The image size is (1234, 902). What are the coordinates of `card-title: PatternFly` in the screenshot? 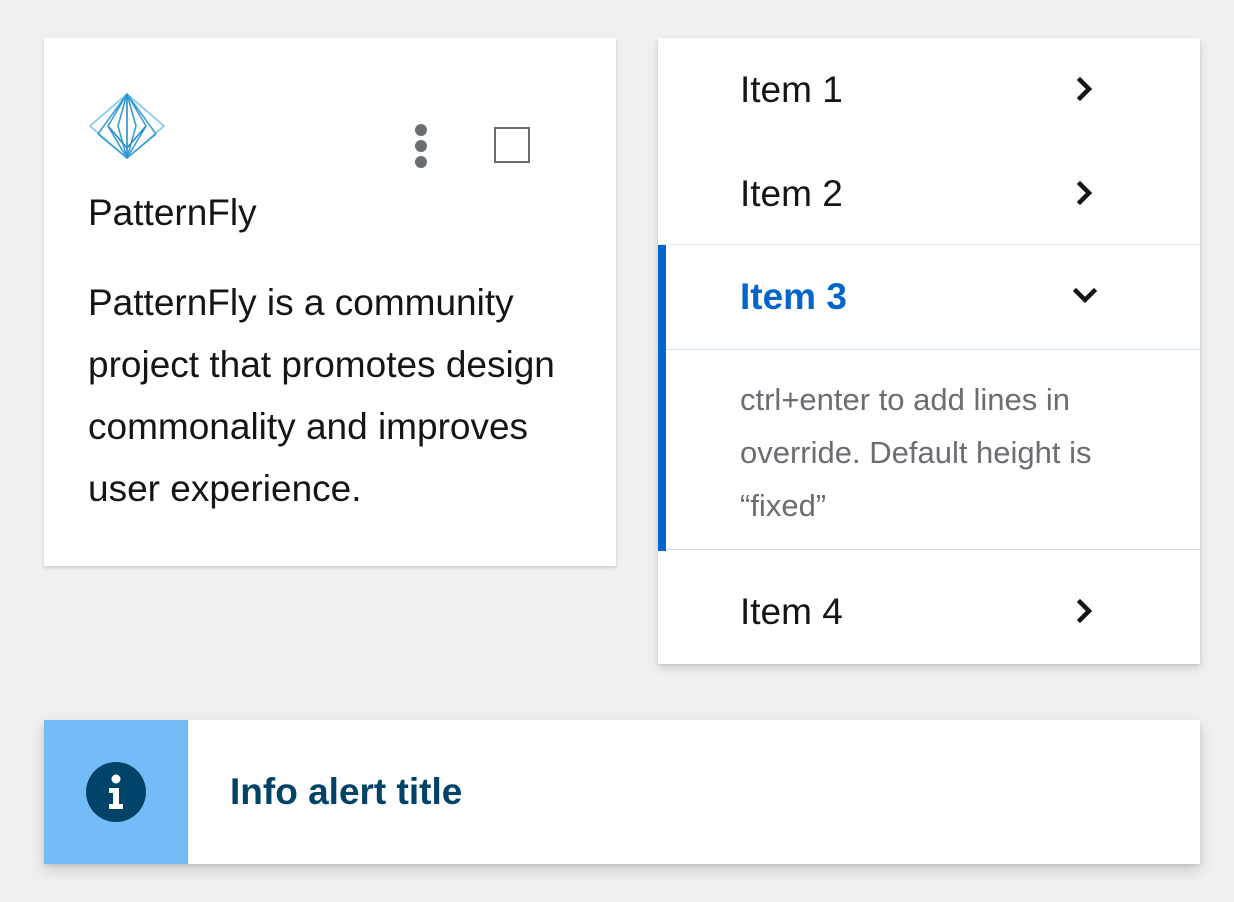 It's located at (172, 212).